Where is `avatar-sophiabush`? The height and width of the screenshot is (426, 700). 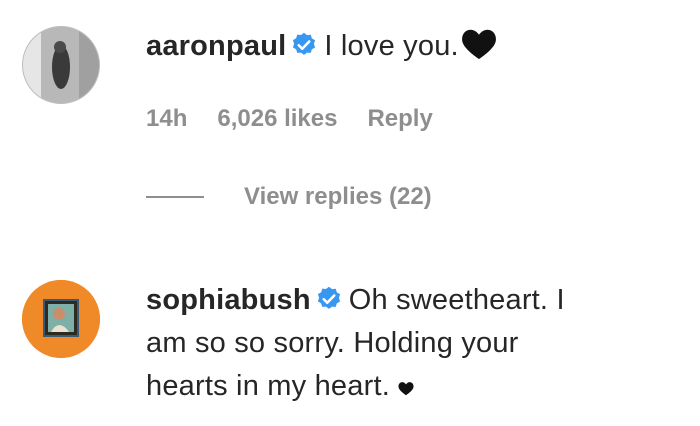 avatar-sophiabush is located at coordinates (61, 319).